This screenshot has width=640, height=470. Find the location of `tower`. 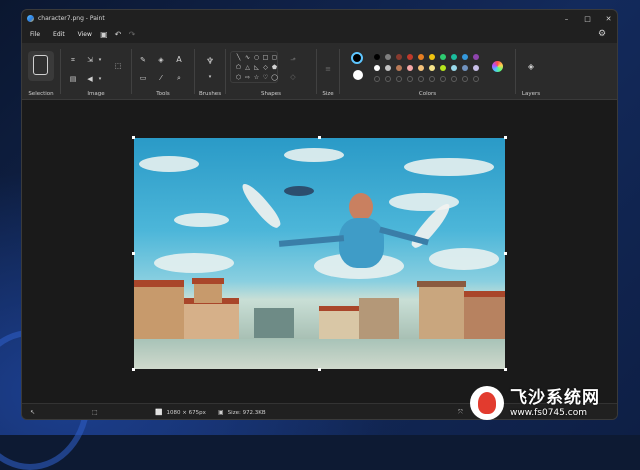

tower is located at coordinates (208, 293).